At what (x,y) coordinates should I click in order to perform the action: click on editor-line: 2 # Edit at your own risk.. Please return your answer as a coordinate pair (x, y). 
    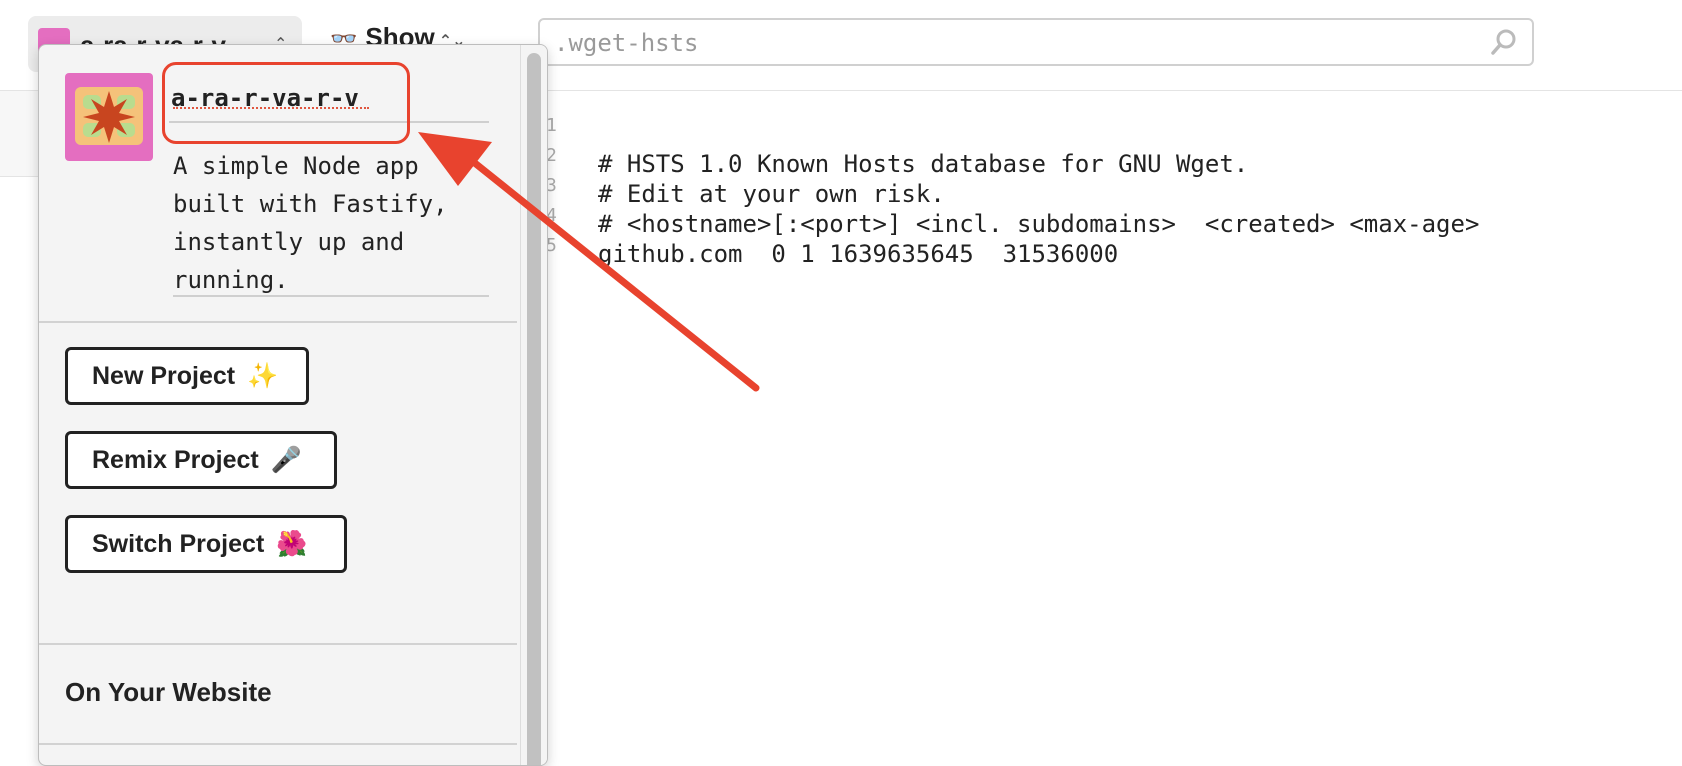
    Looking at the image, I should click on (745, 175).